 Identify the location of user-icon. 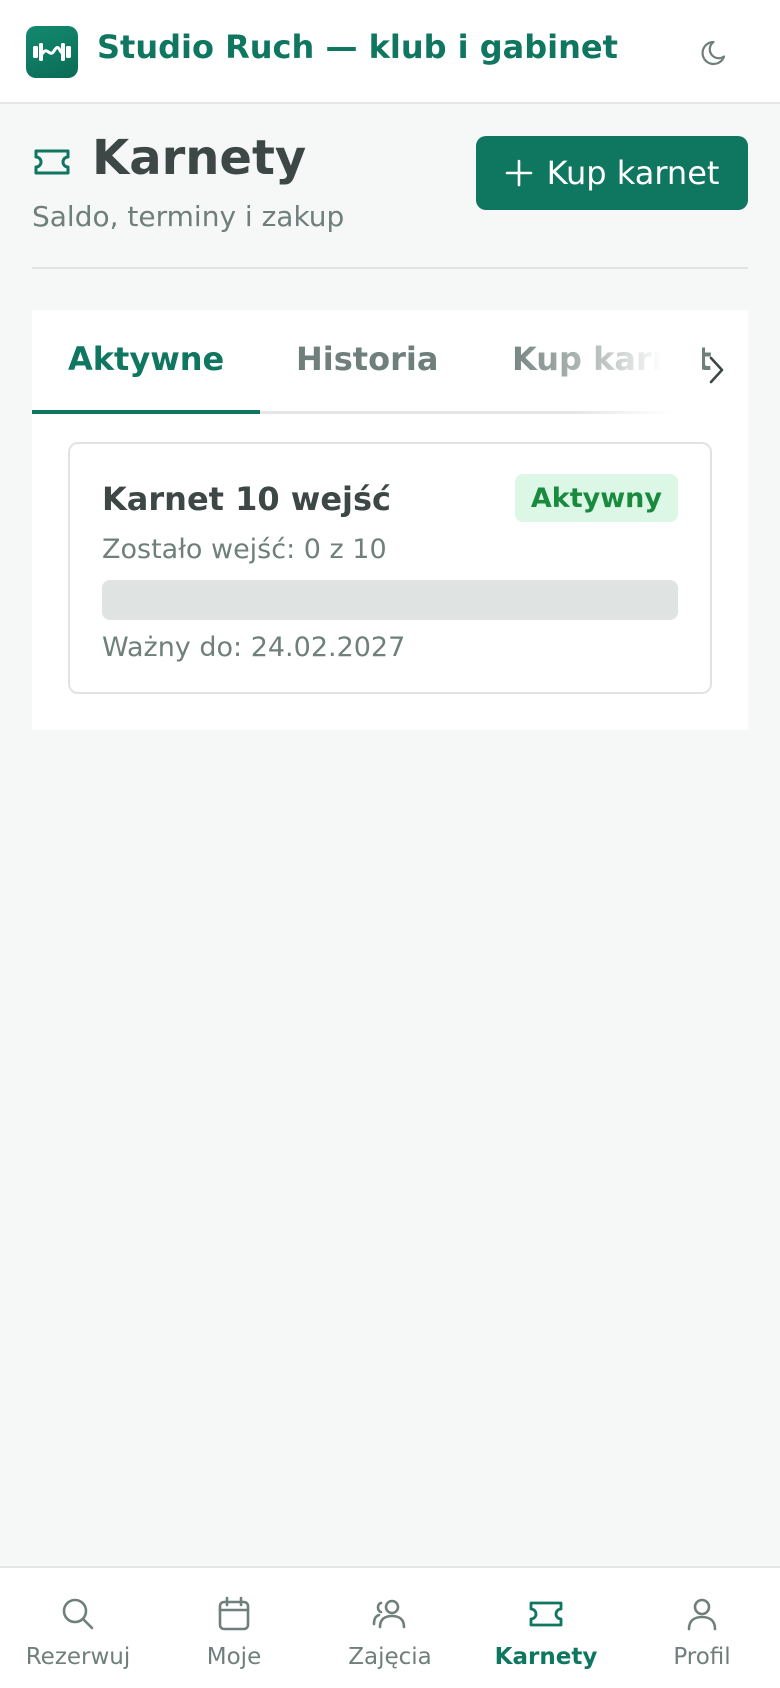
(702, 1614).